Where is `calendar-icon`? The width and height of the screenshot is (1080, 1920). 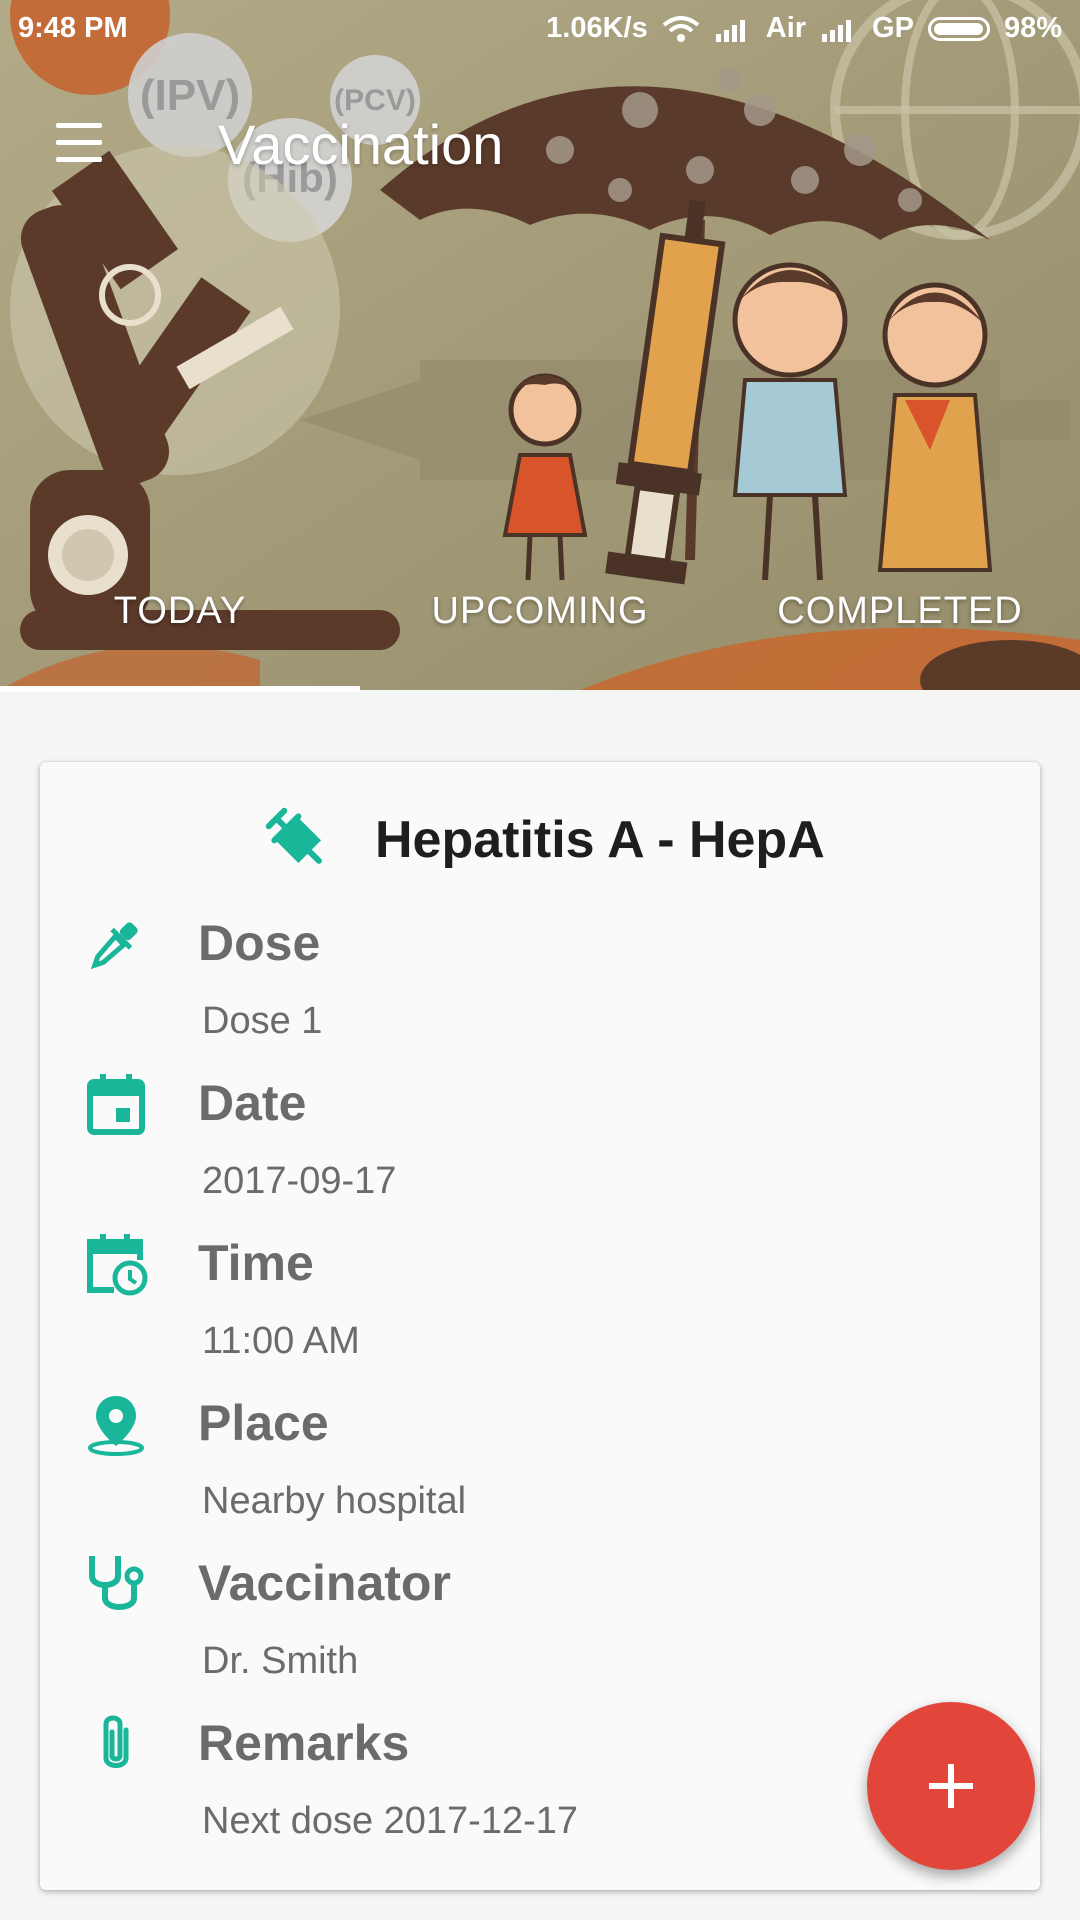
calendar-icon is located at coordinates (116, 1104).